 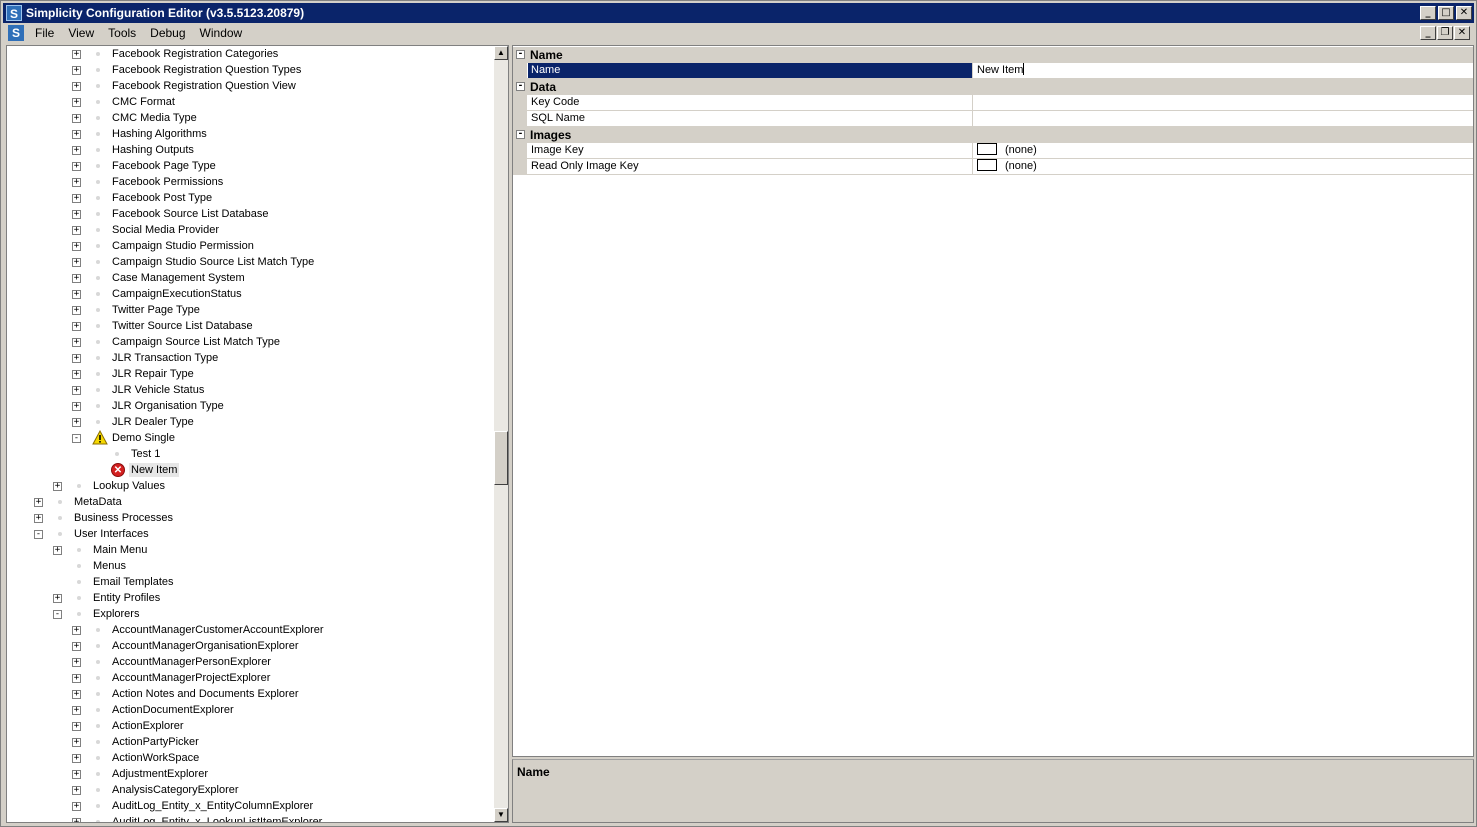 I want to click on property-value: (none), so click(x=1223, y=166).